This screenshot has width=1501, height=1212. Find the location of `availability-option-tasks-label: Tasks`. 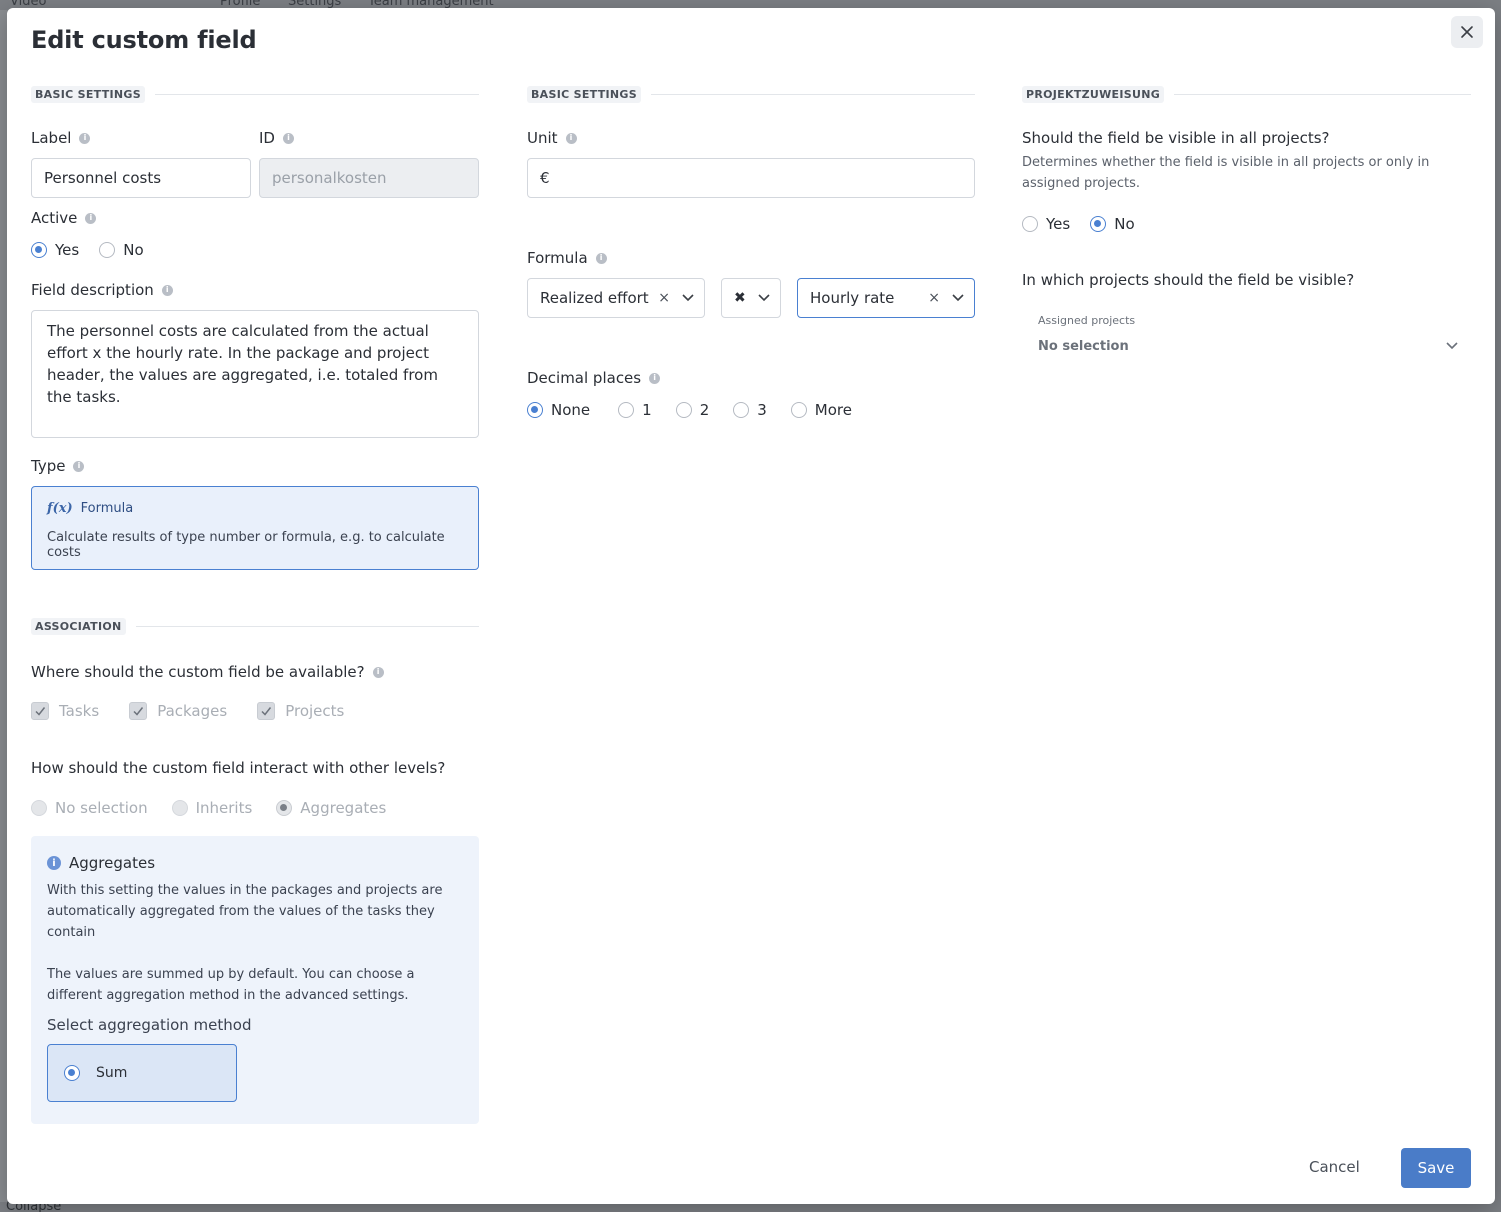

availability-option-tasks-label: Tasks is located at coordinates (79, 711).